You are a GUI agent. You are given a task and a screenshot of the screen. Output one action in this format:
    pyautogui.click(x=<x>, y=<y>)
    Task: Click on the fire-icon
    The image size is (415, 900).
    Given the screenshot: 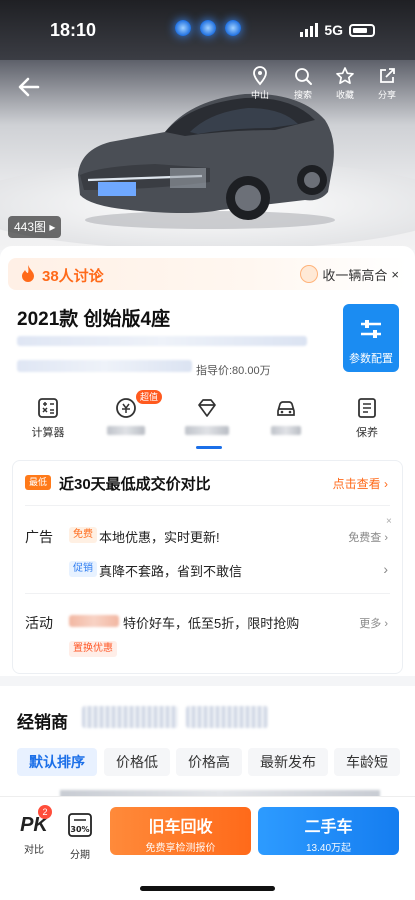 What is the action you would take?
    pyautogui.click(x=28, y=273)
    